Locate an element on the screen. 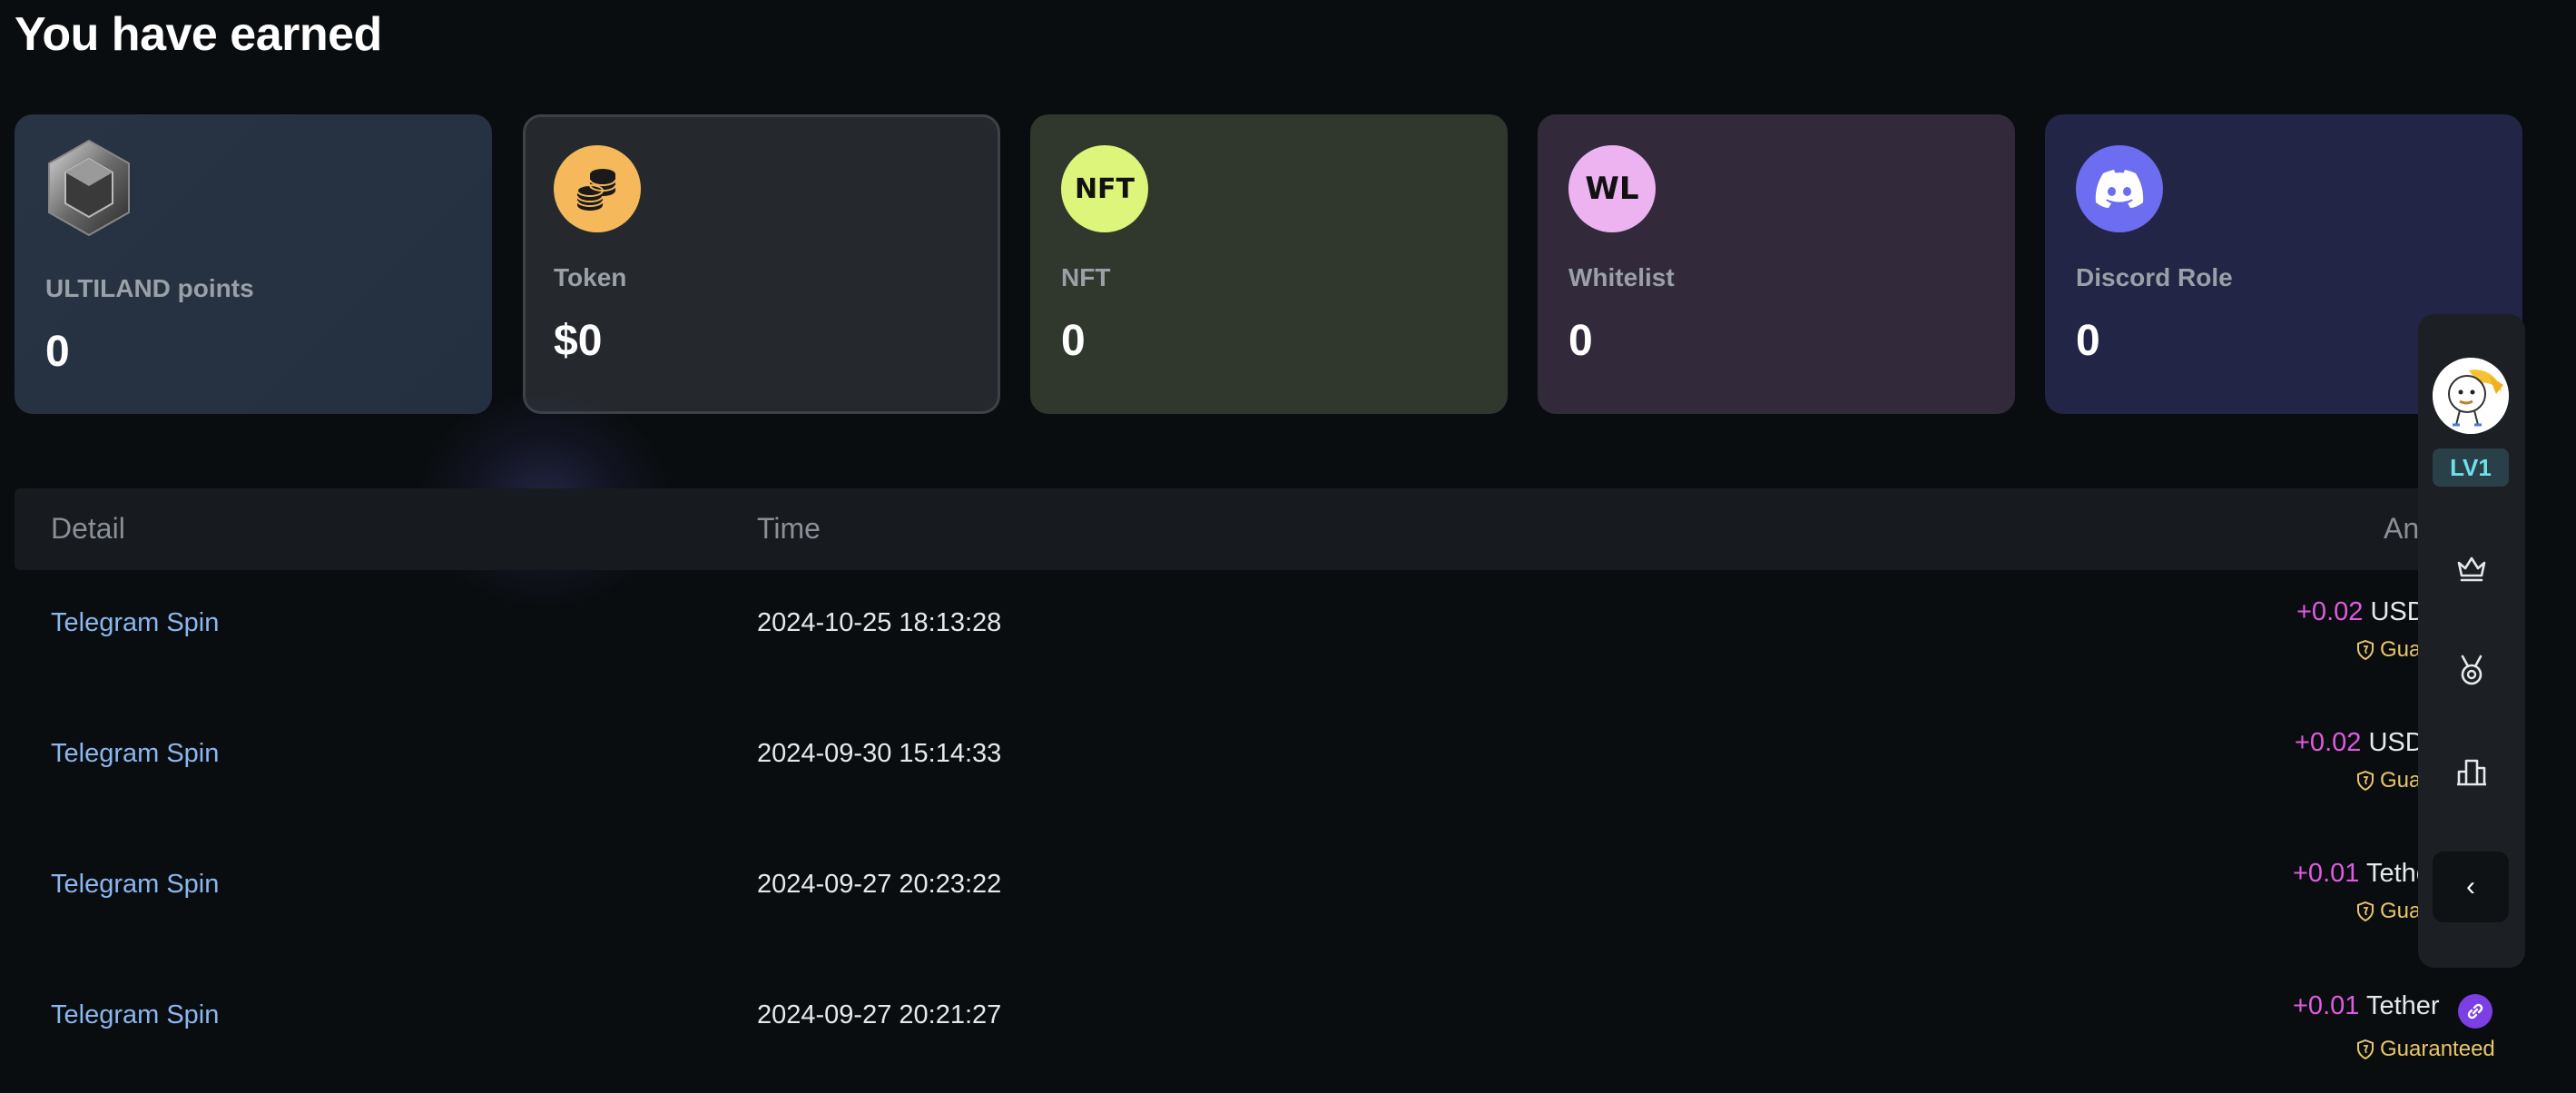 The height and width of the screenshot is (1093, 2576). row-amount: +0.01 Tether is located at coordinates (2392, 1010).